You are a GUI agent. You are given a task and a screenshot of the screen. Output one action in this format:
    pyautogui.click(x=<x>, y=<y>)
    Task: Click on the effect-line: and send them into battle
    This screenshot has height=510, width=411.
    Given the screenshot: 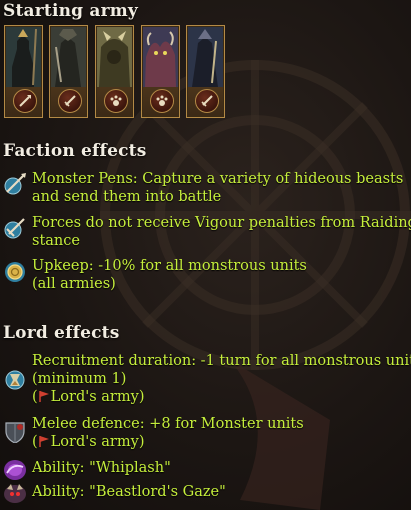 What is the action you would take?
    pyautogui.click(x=127, y=197)
    